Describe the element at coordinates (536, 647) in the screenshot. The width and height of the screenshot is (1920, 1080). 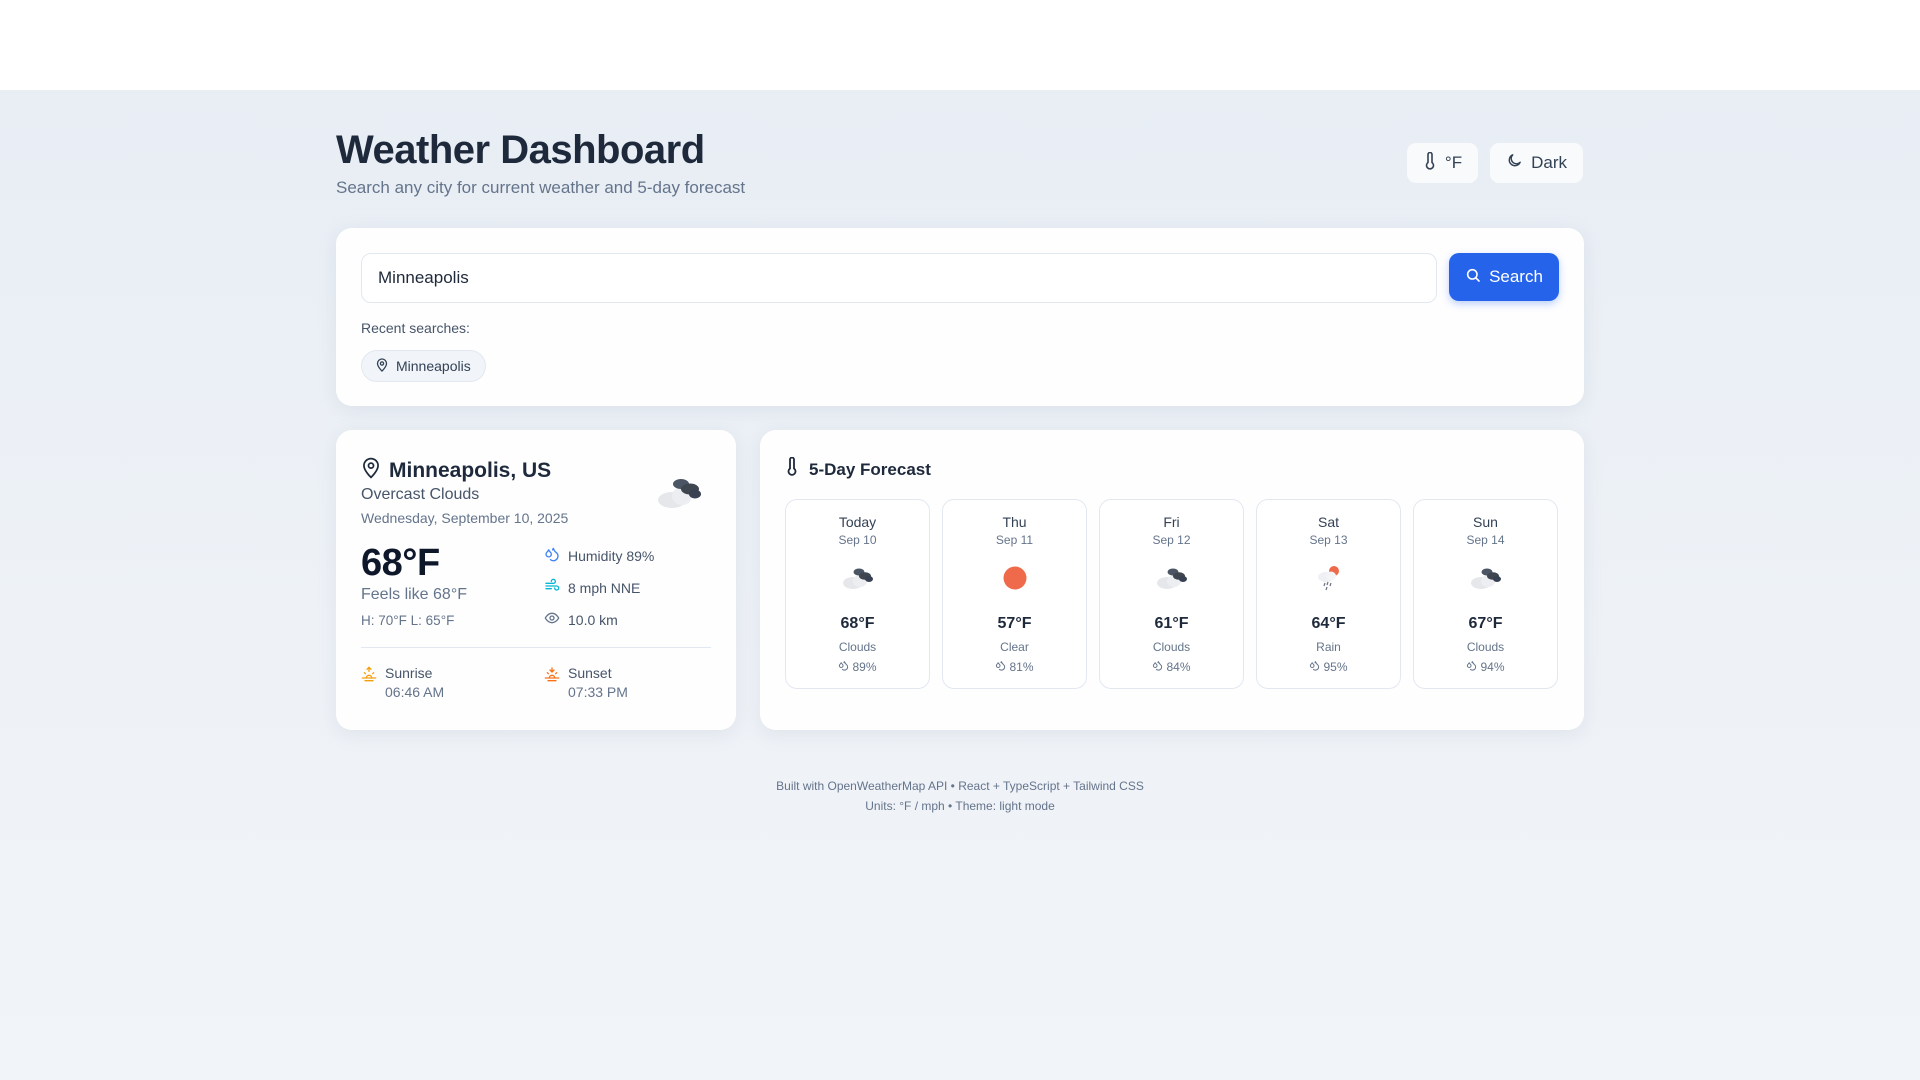
I see `divider` at that location.